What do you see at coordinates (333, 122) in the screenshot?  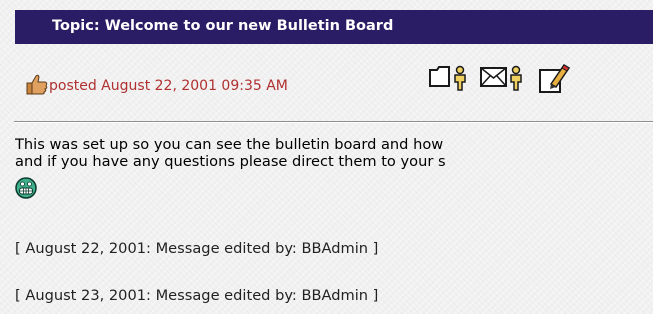 I see `post-divider` at bounding box center [333, 122].